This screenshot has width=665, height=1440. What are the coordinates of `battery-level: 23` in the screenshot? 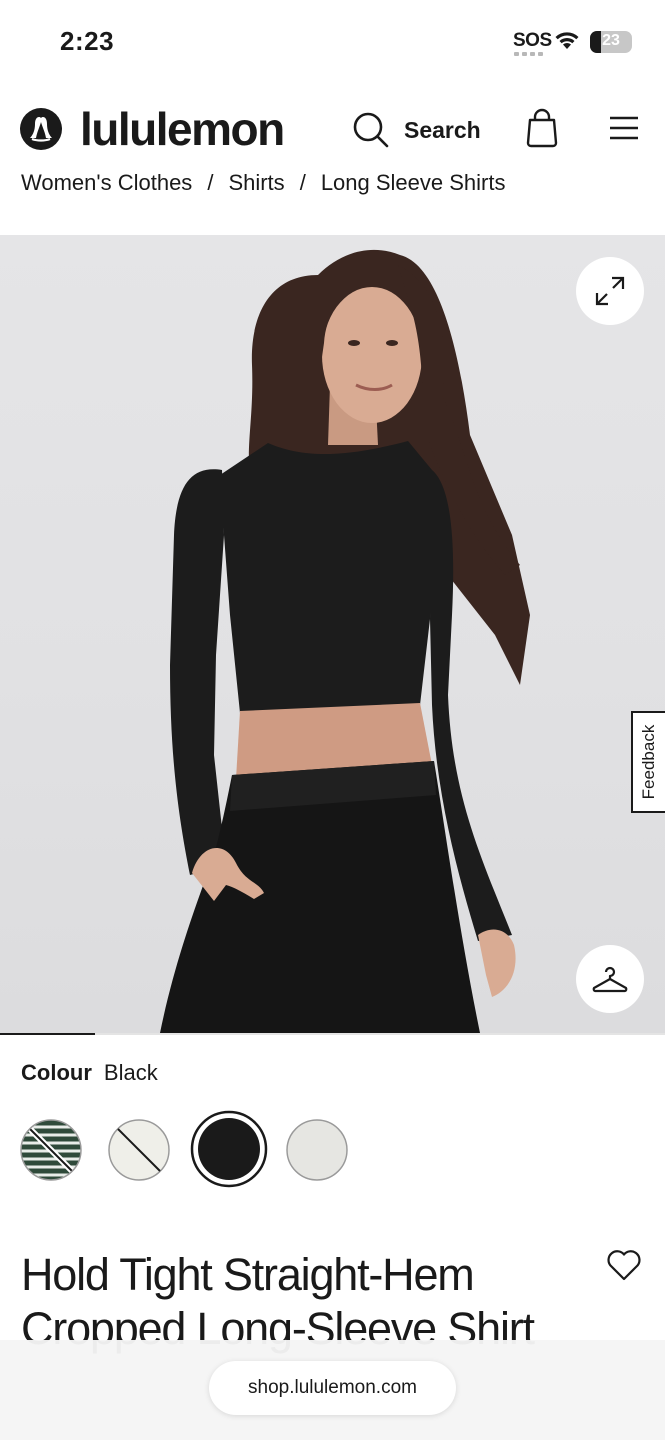 It's located at (611, 40).